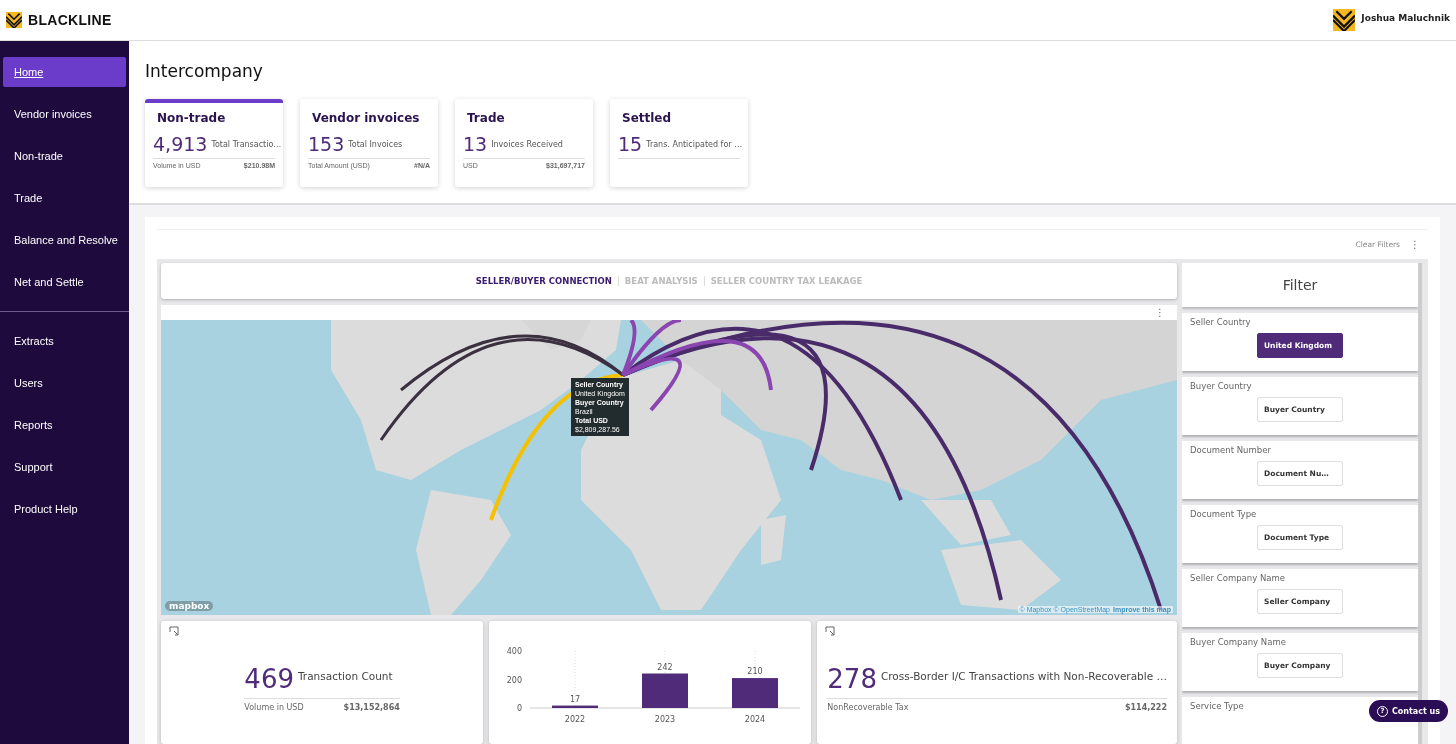  Describe the element at coordinates (755, 719) in the screenshot. I see `axis-category-label: 2024` at that location.